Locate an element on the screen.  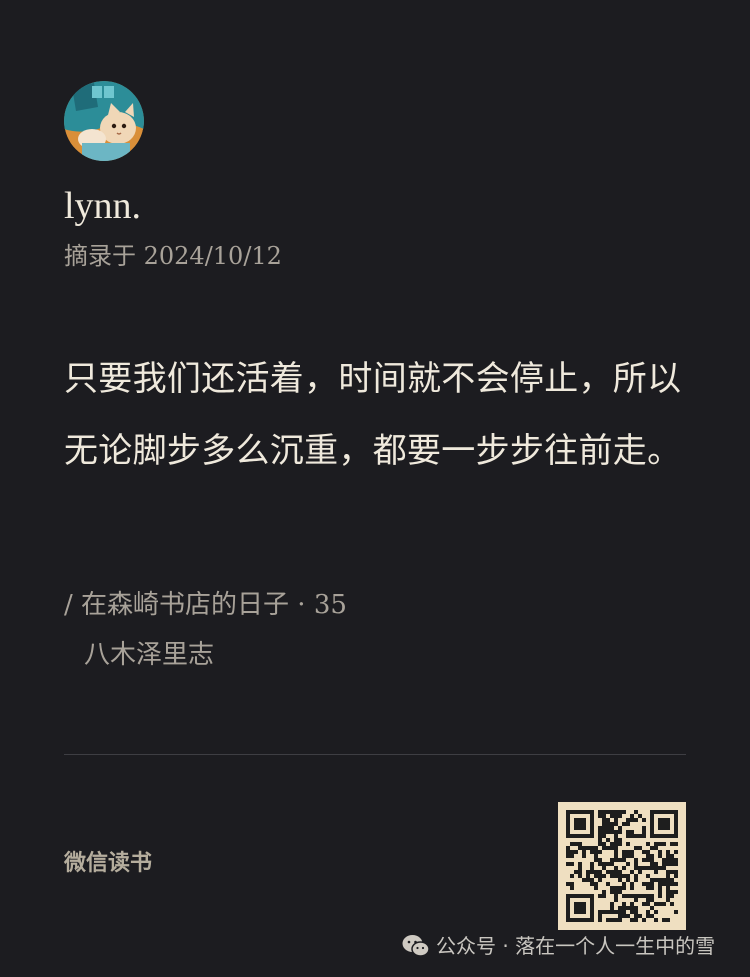
avatar is located at coordinates (104, 121).